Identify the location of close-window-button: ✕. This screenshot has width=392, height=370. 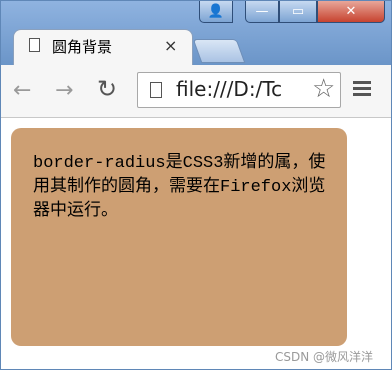
(351, 12).